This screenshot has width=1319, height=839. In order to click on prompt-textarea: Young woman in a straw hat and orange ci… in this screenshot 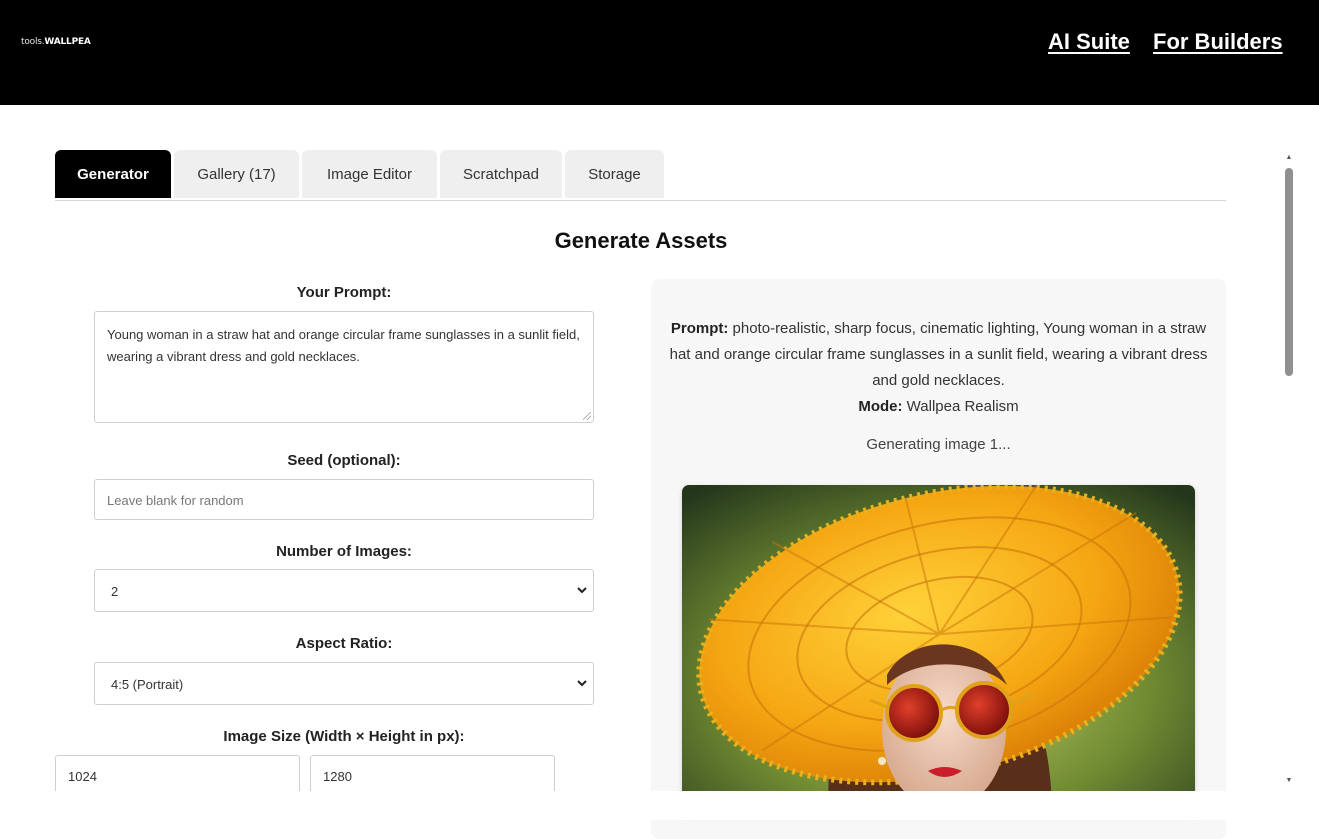, I will do `click(344, 367)`.